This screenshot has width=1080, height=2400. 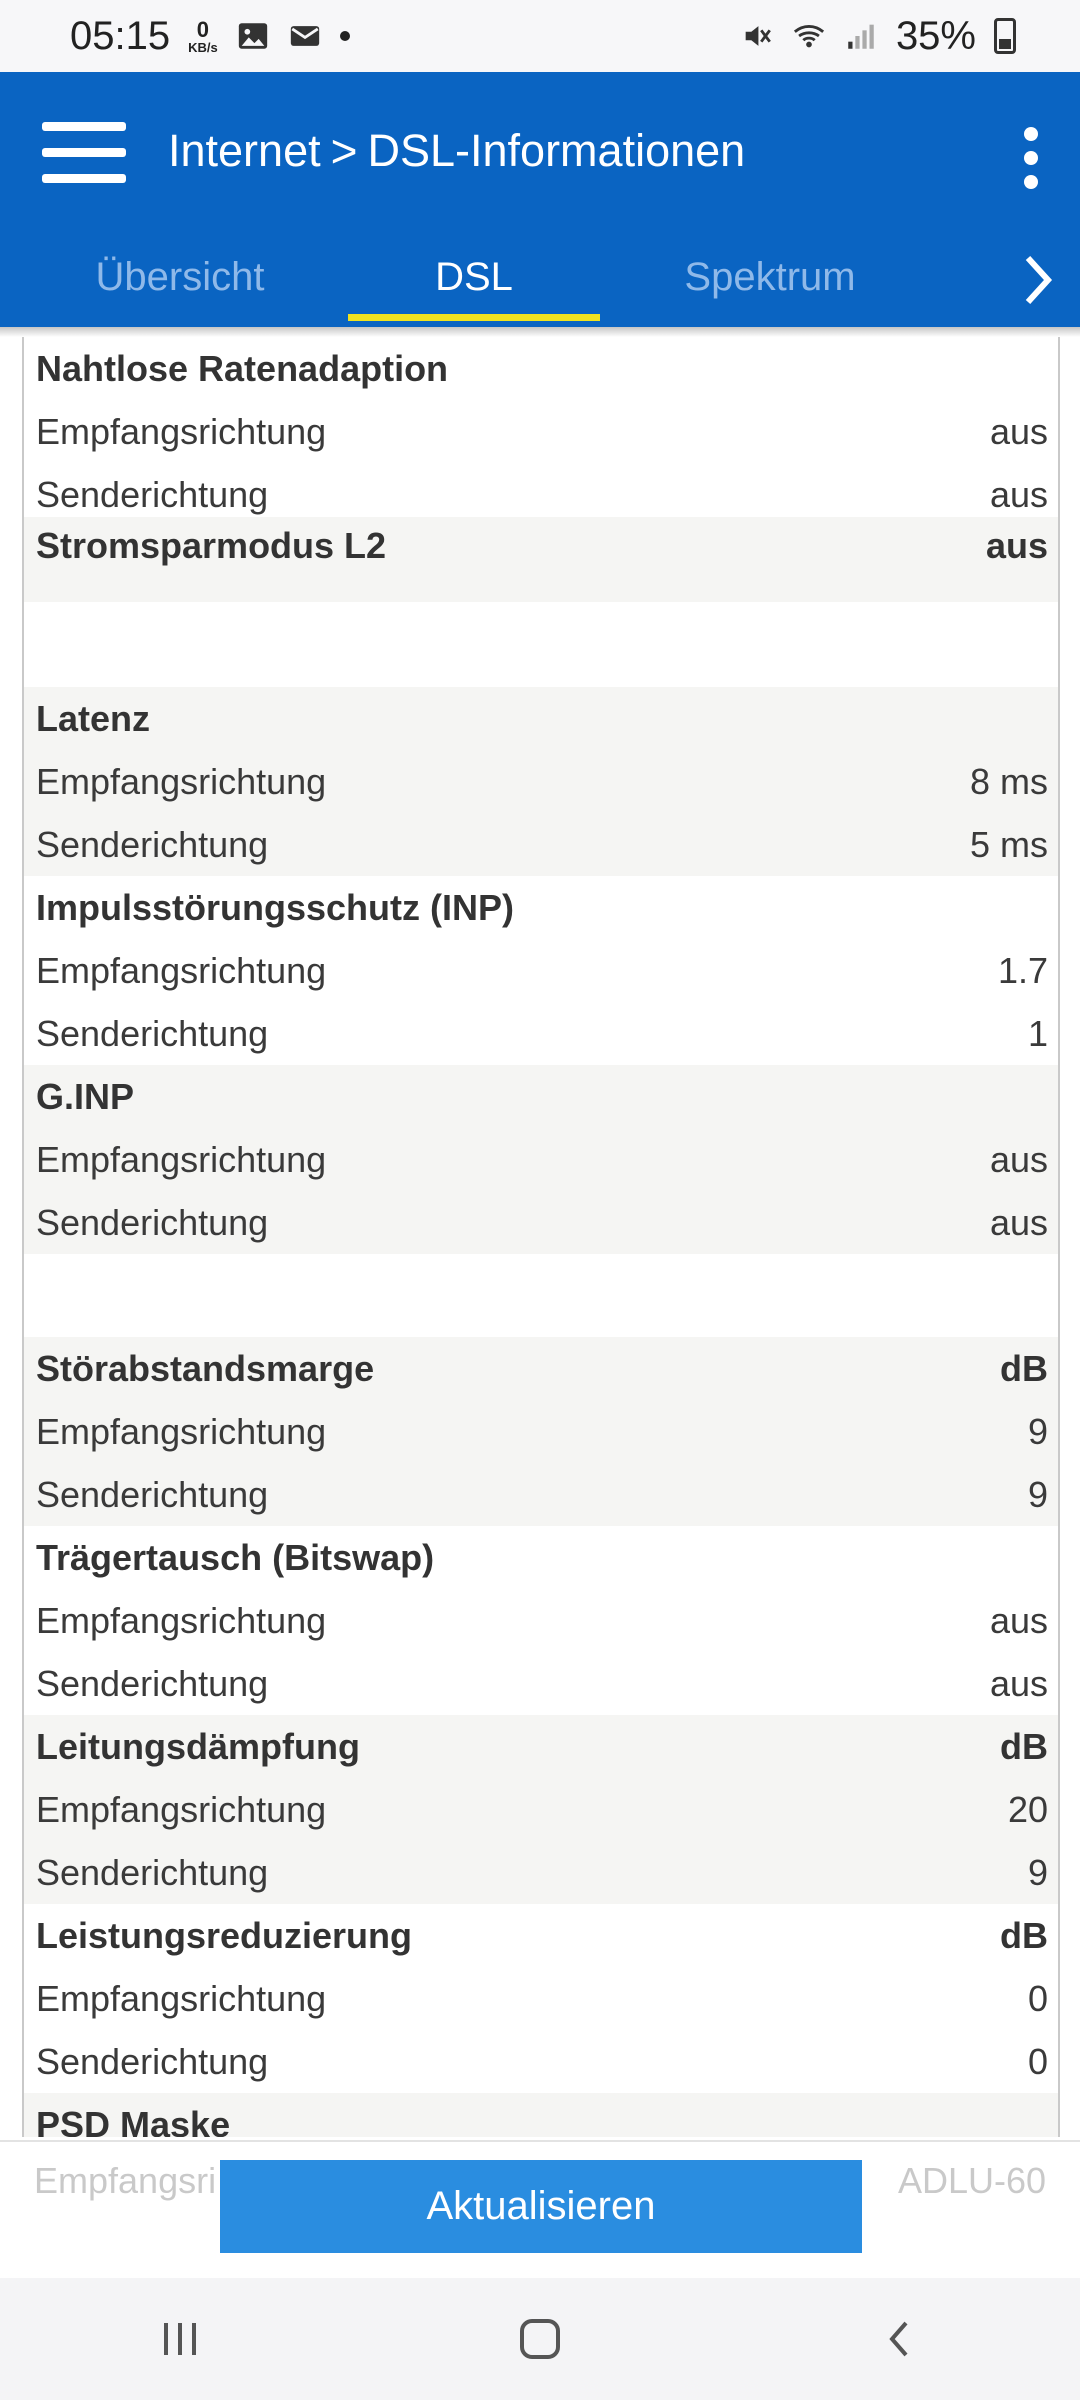 I want to click on row-value: 1.7, so click(x=1022, y=970).